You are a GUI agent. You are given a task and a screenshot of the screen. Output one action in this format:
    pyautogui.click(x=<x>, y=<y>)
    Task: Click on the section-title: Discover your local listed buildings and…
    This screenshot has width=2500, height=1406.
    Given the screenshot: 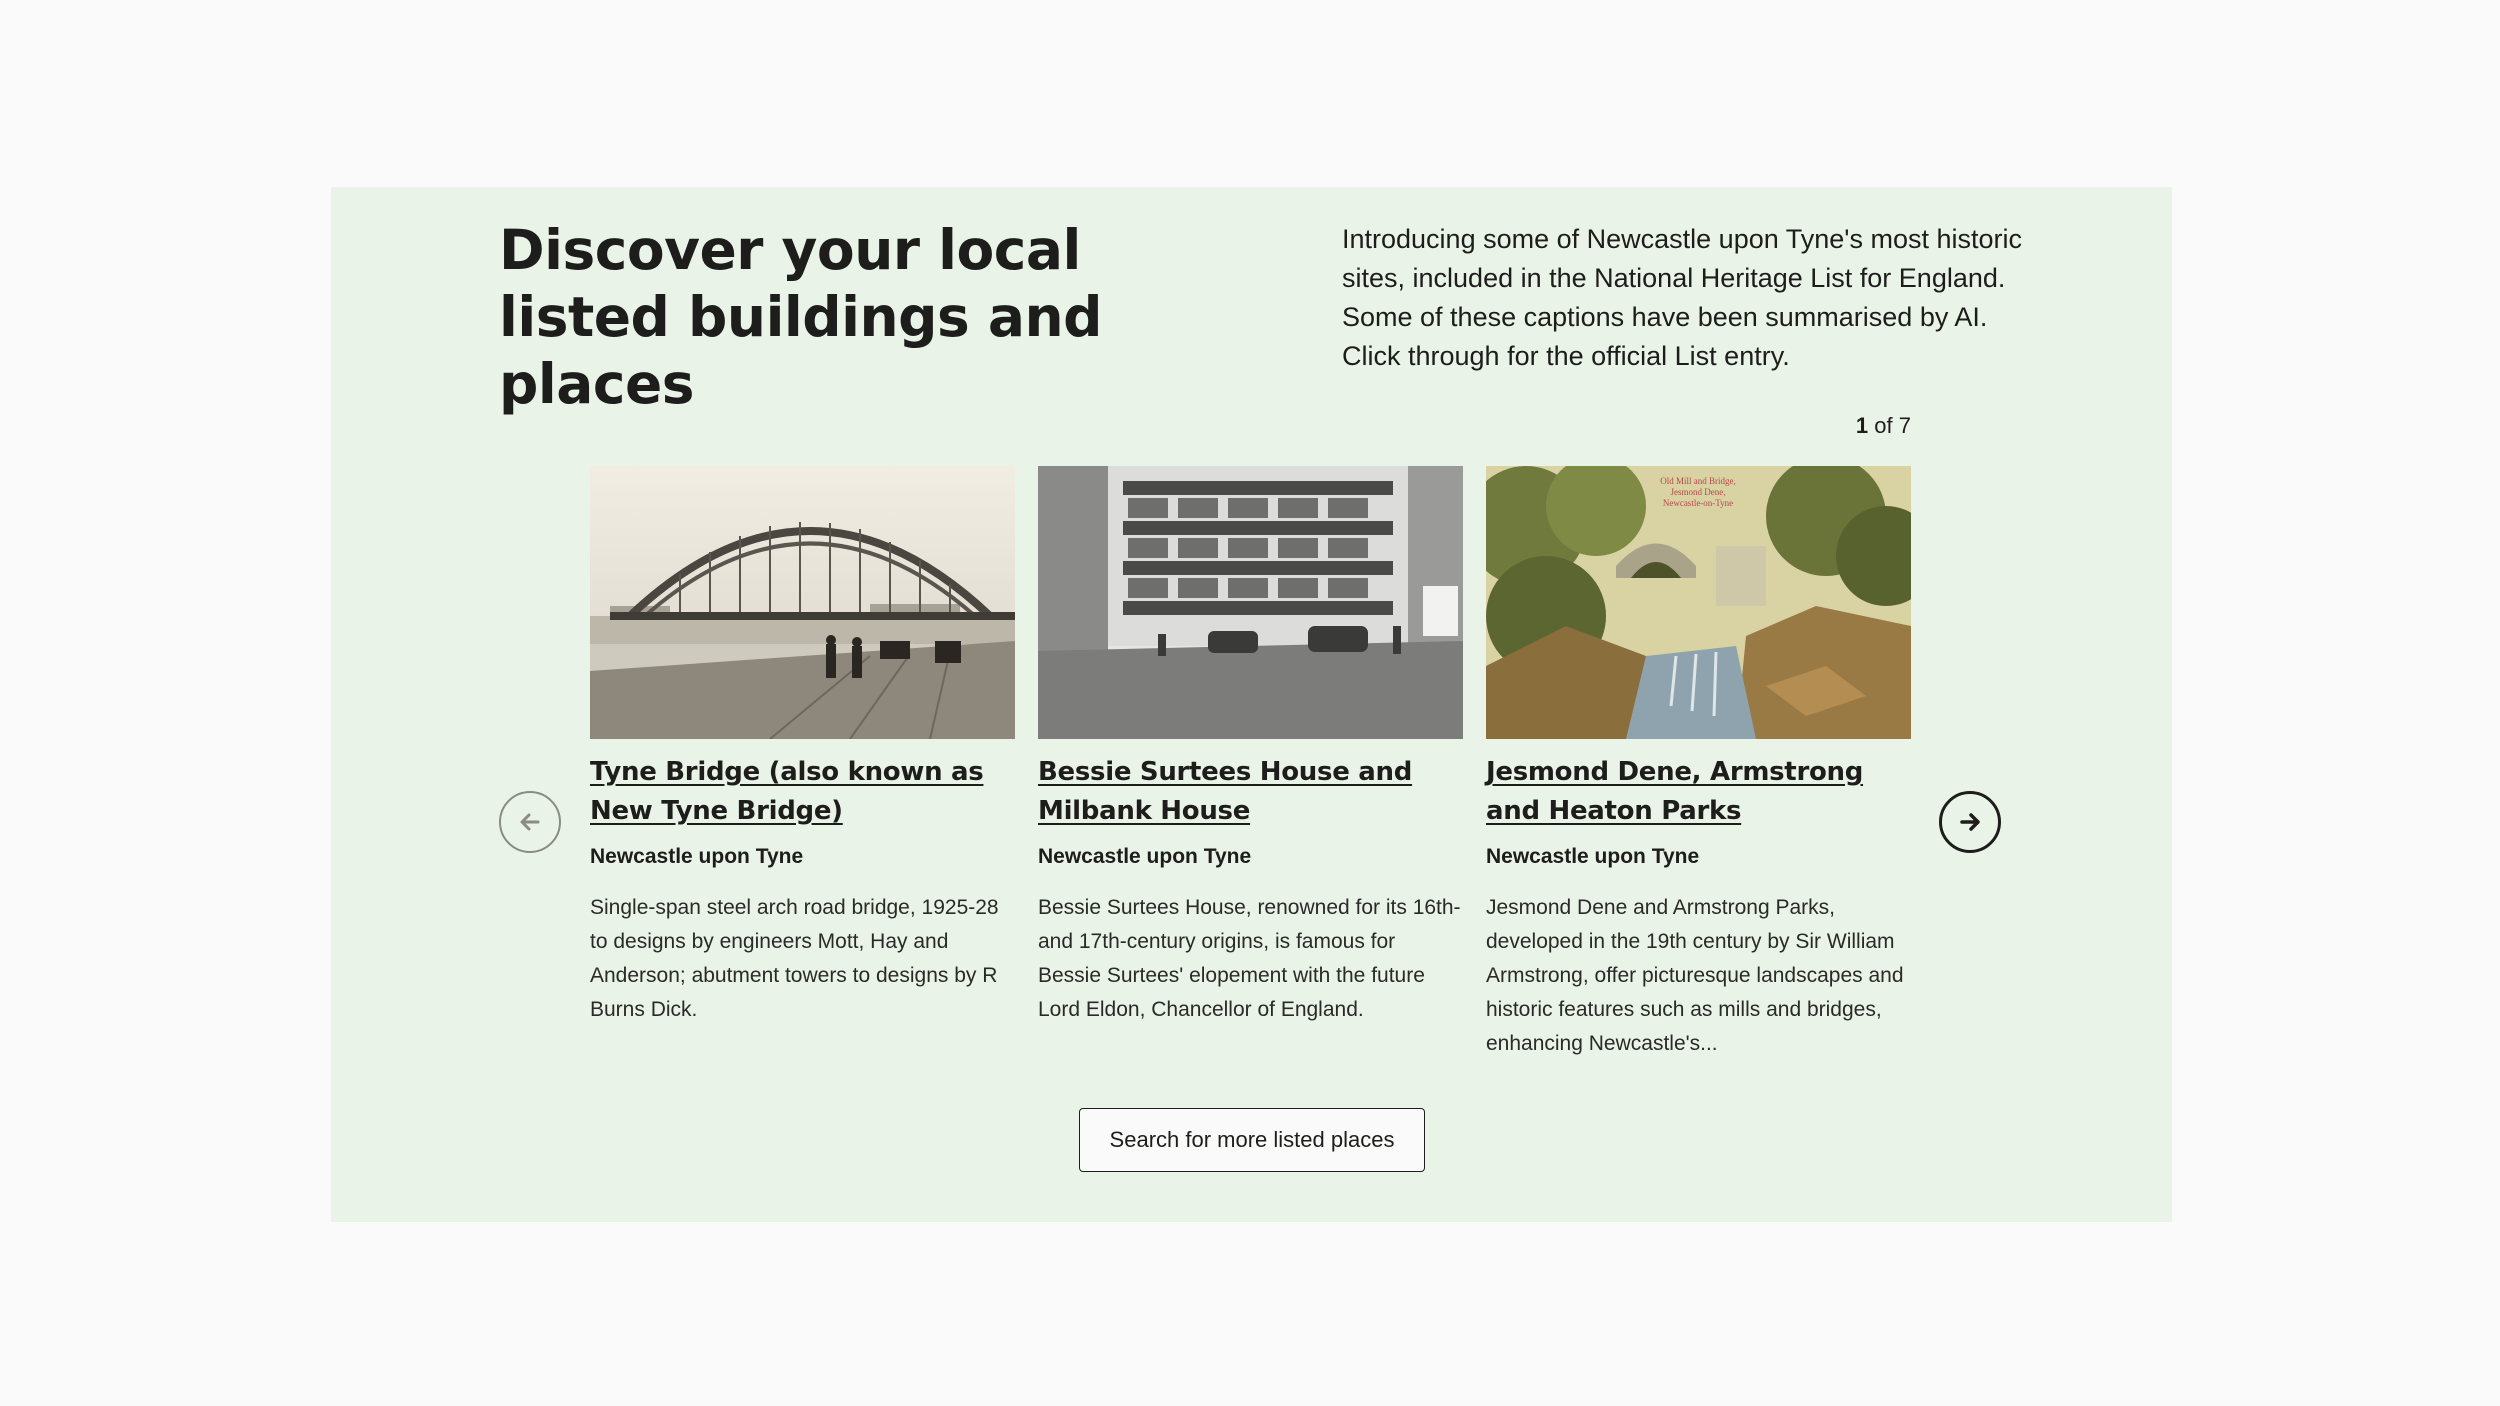 What is the action you would take?
    pyautogui.click(x=801, y=317)
    